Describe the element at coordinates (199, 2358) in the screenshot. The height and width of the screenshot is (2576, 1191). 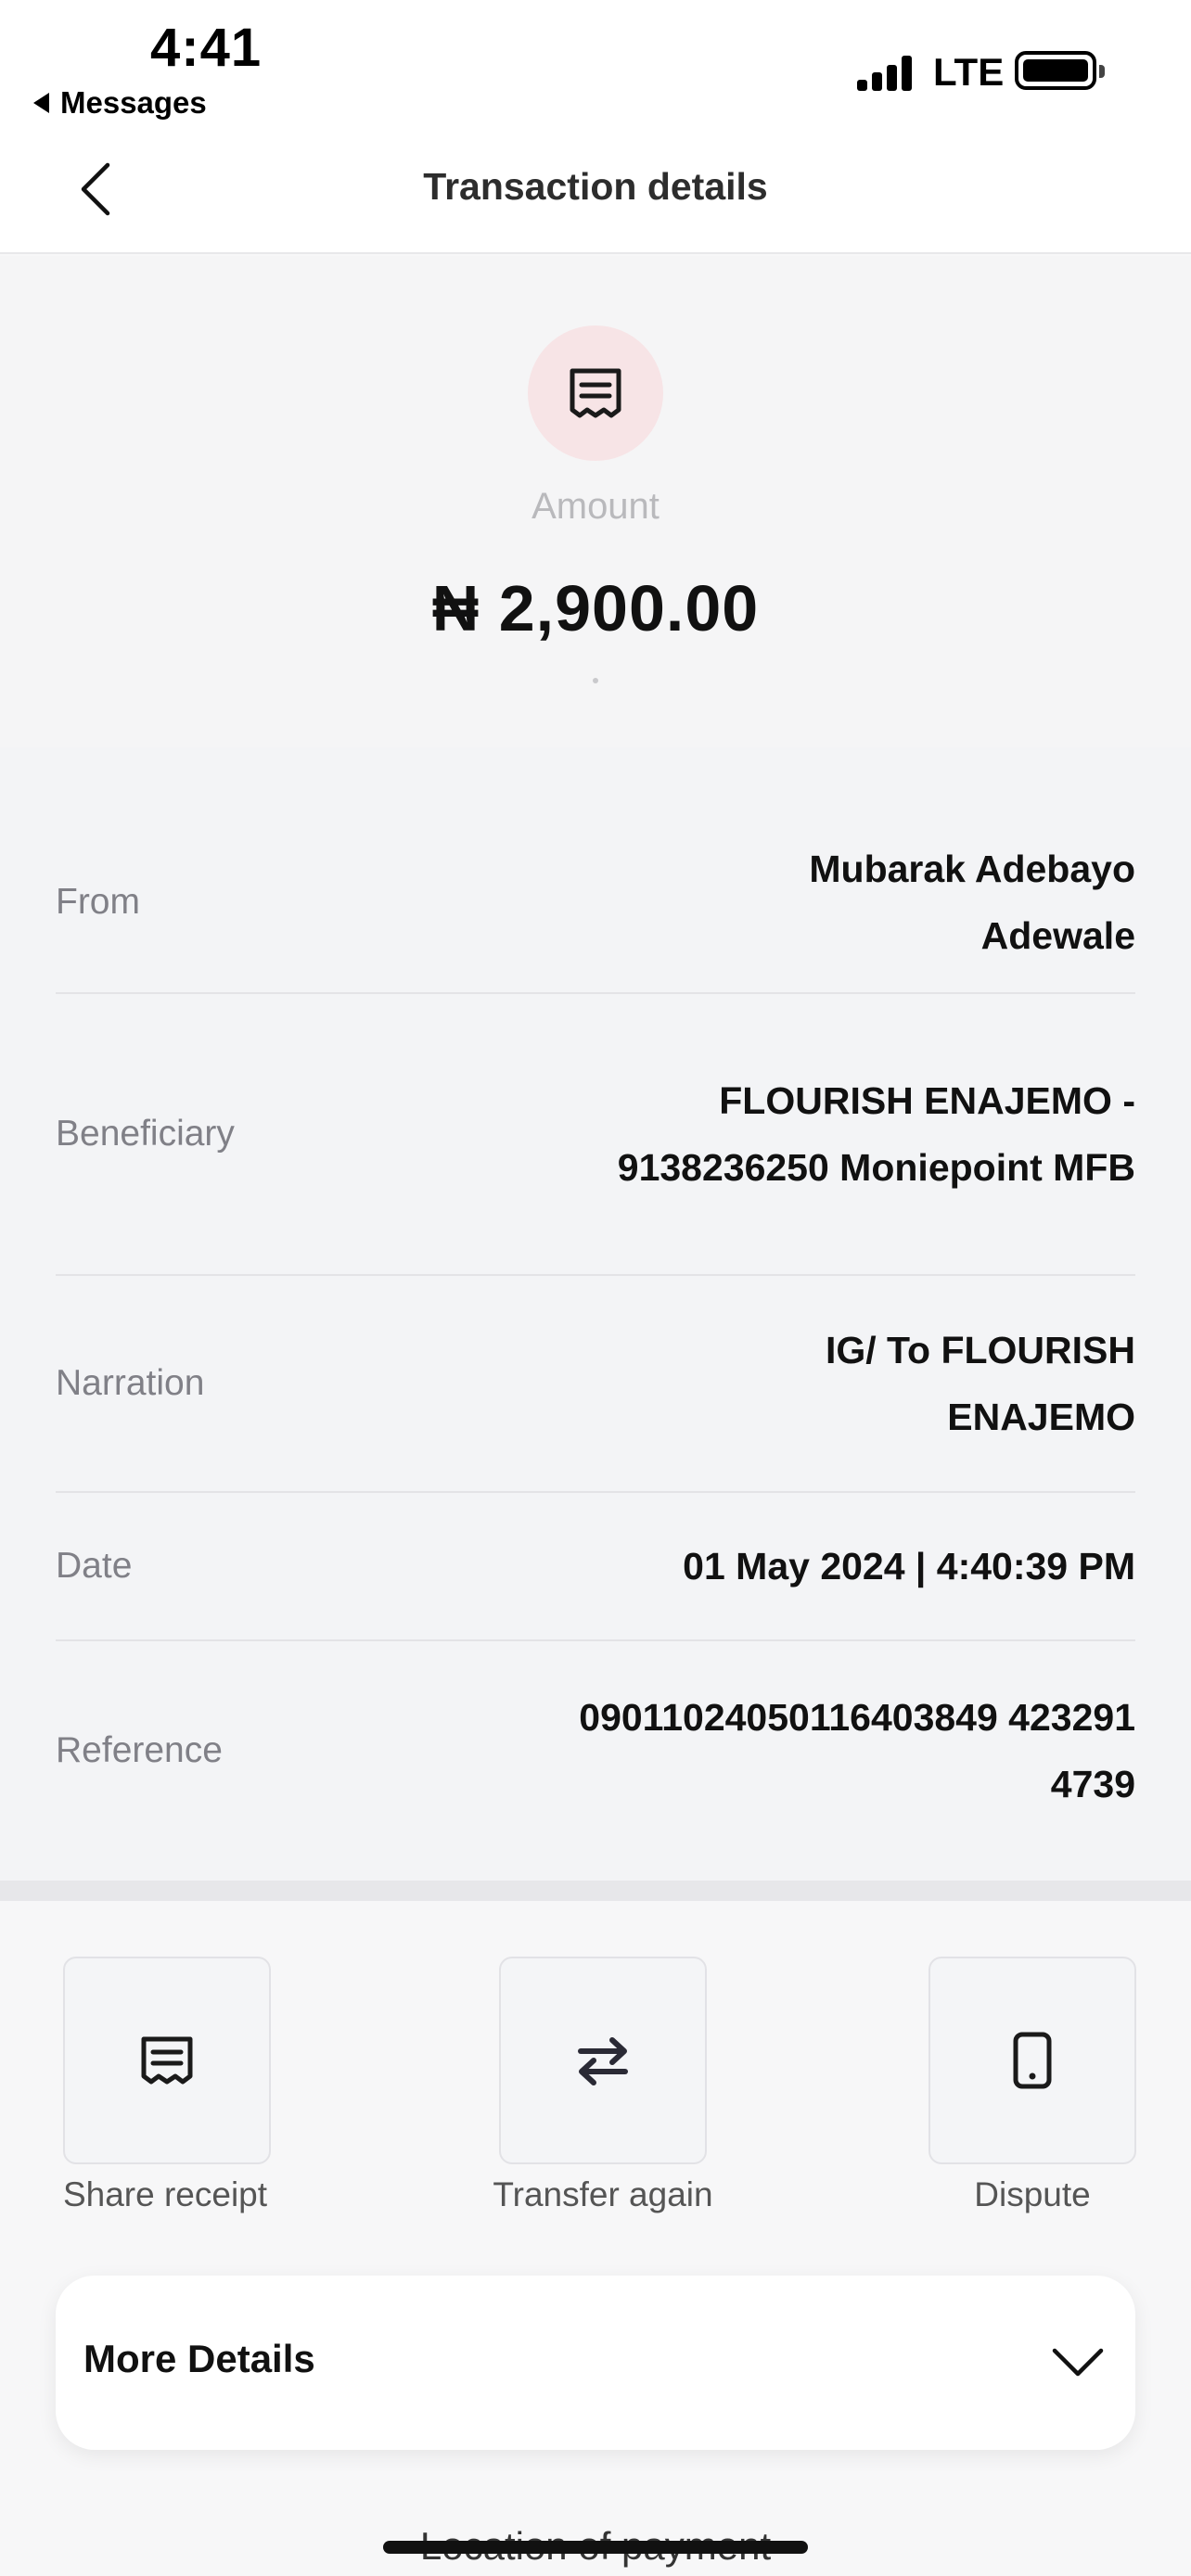
I see `more-details-title: More Details` at that location.